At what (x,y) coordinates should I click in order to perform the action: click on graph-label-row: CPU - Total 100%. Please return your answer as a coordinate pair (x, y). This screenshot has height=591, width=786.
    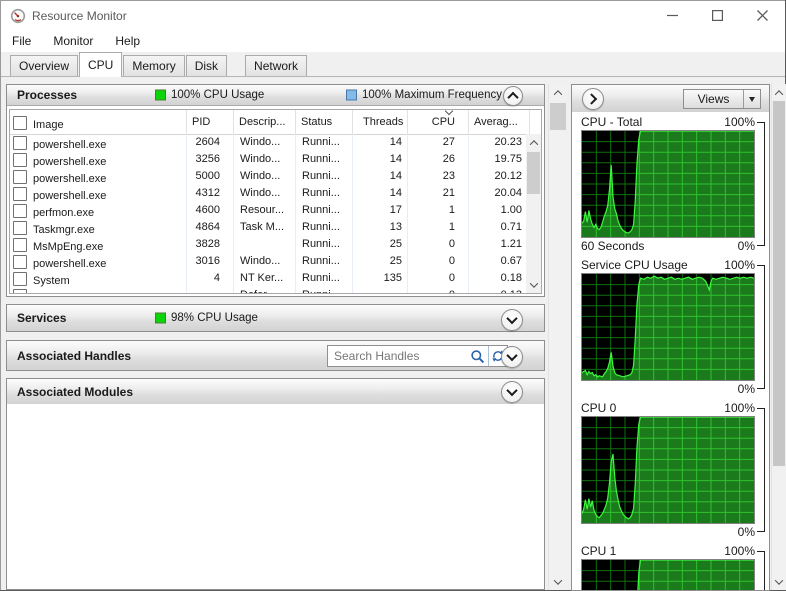
    Looking at the image, I should click on (668, 122).